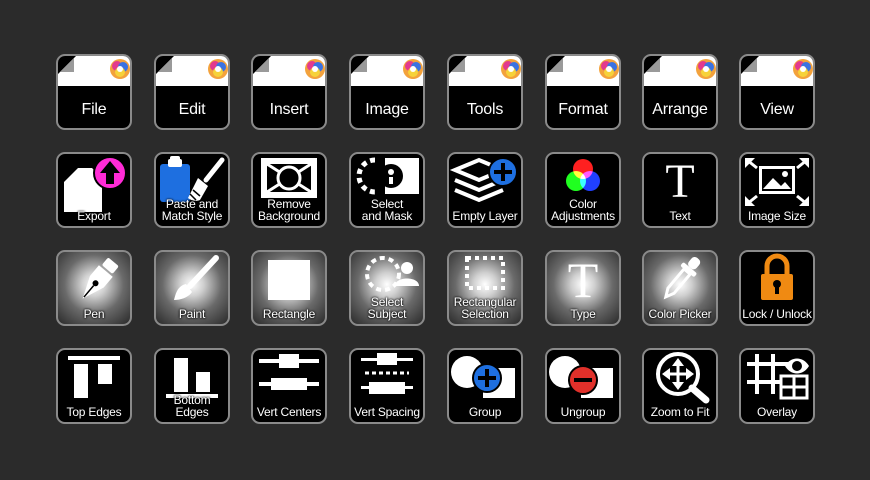 This screenshot has height=480, width=870. Describe the element at coordinates (192, 314) in the screenshot. I see `tool-label: Paint` at that location.